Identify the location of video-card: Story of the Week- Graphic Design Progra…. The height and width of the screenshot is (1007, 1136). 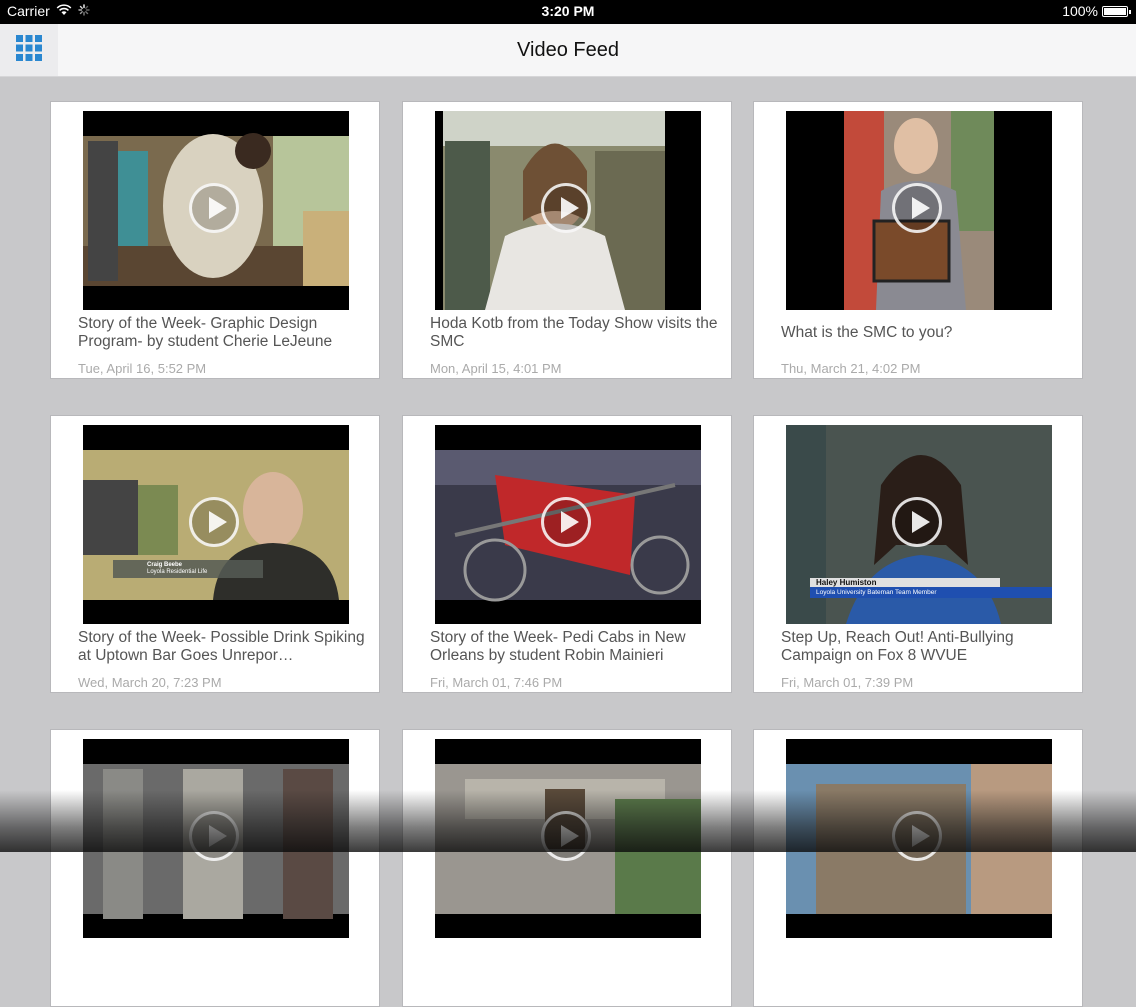
(215, 240).